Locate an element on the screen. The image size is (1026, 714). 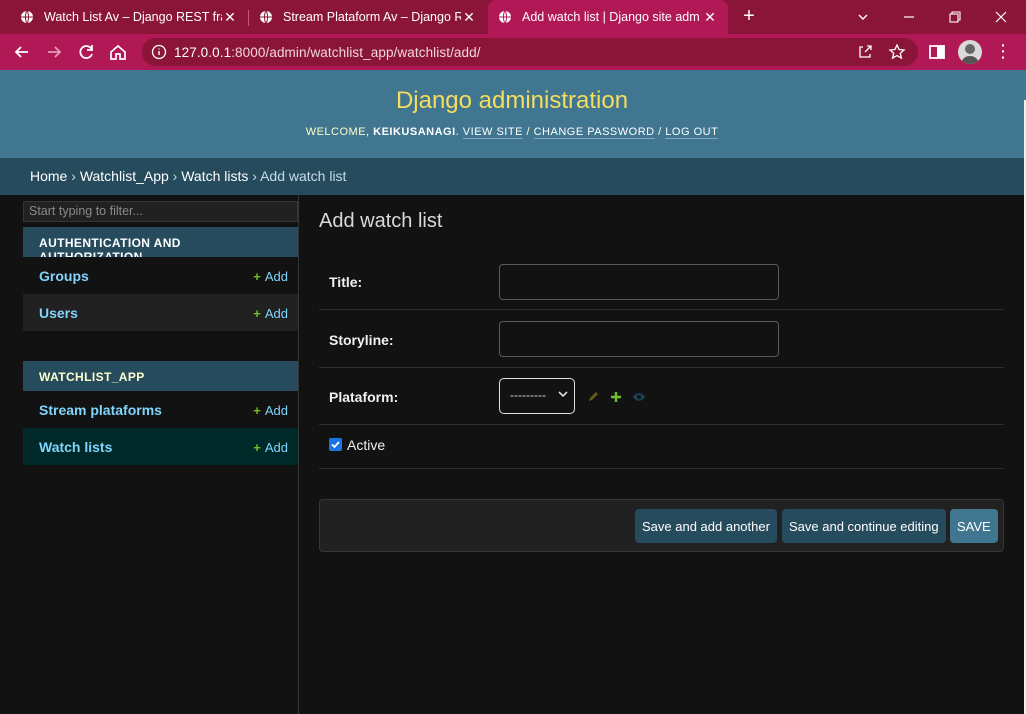
save-button: SAVE is located at coordinates (974, 526).